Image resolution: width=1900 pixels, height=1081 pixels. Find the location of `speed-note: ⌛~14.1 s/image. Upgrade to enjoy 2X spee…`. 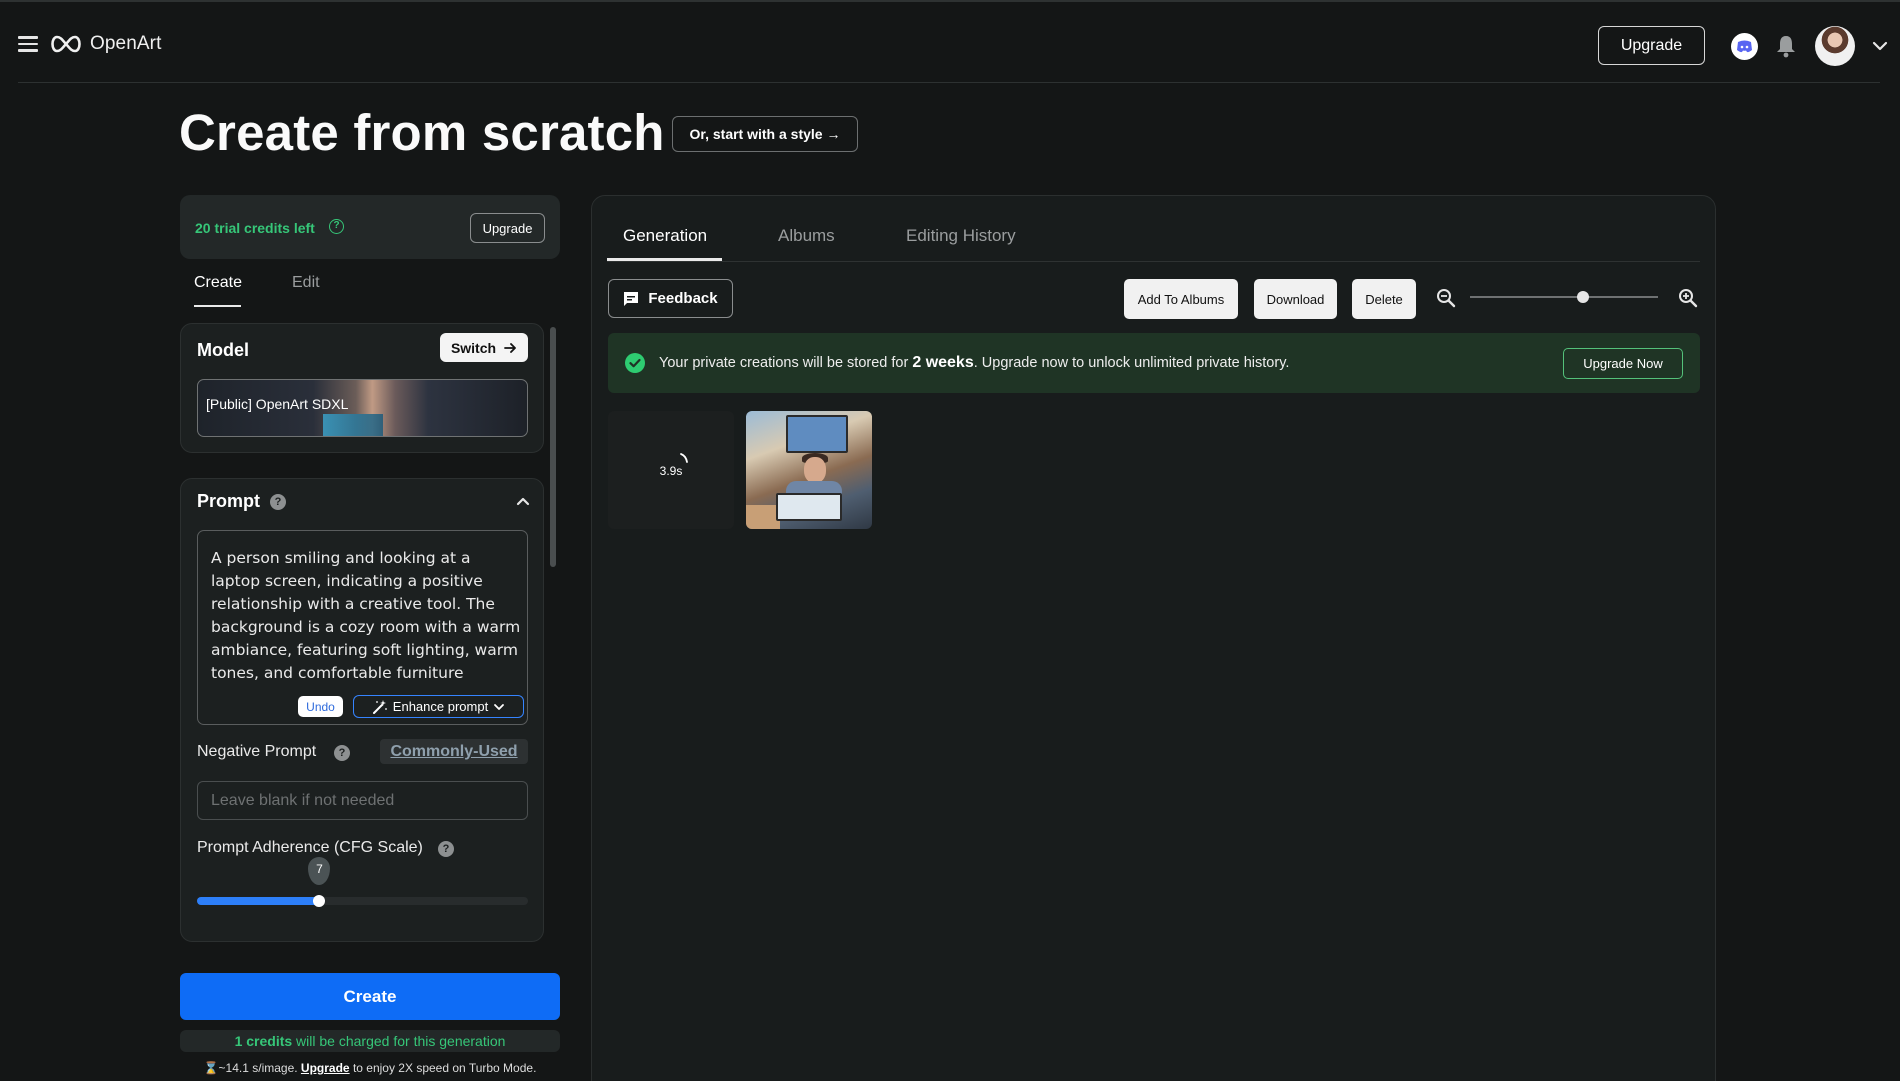

speed-note: ⌛~14.1 s/image. Upgrade to enjoy 2X spee… is located at coordinates (370, 1068).